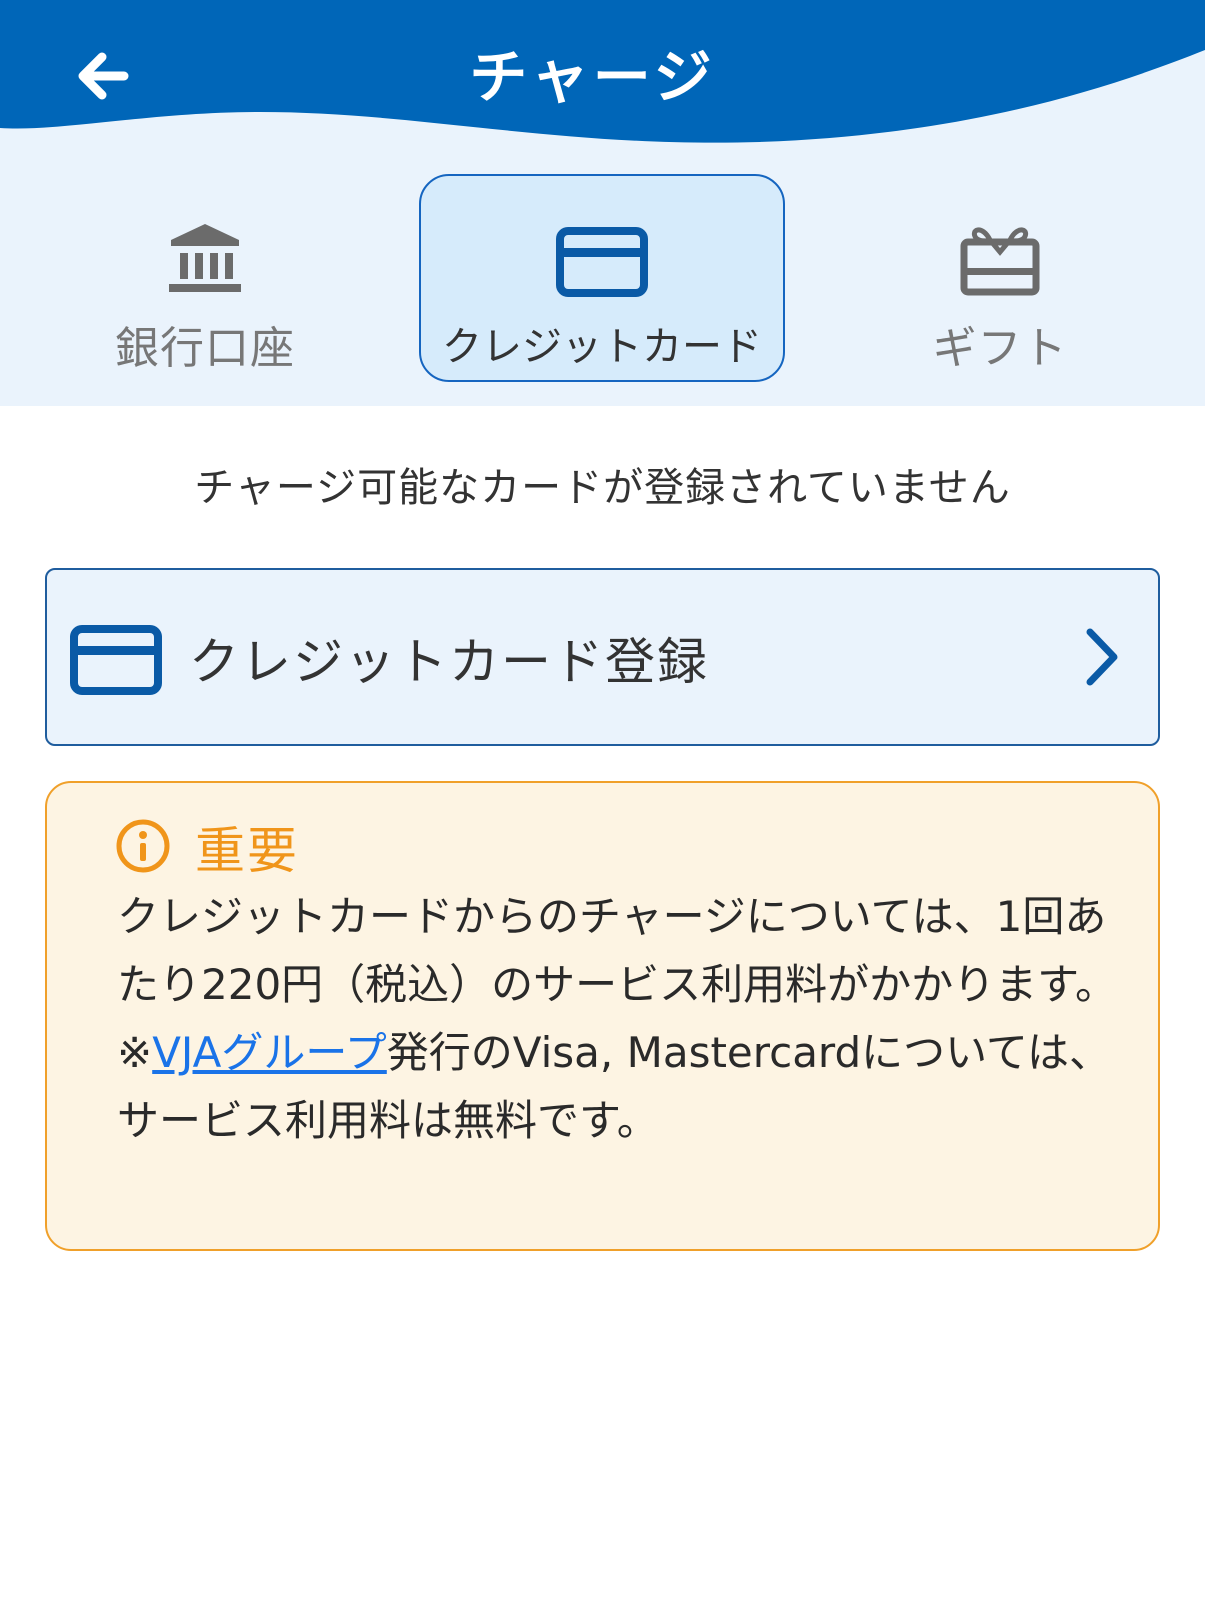  What do you see at coordinates (205, 348) in the screenshot?
I see `tab-label: 銀行口座` at bounding box center [205, 348].